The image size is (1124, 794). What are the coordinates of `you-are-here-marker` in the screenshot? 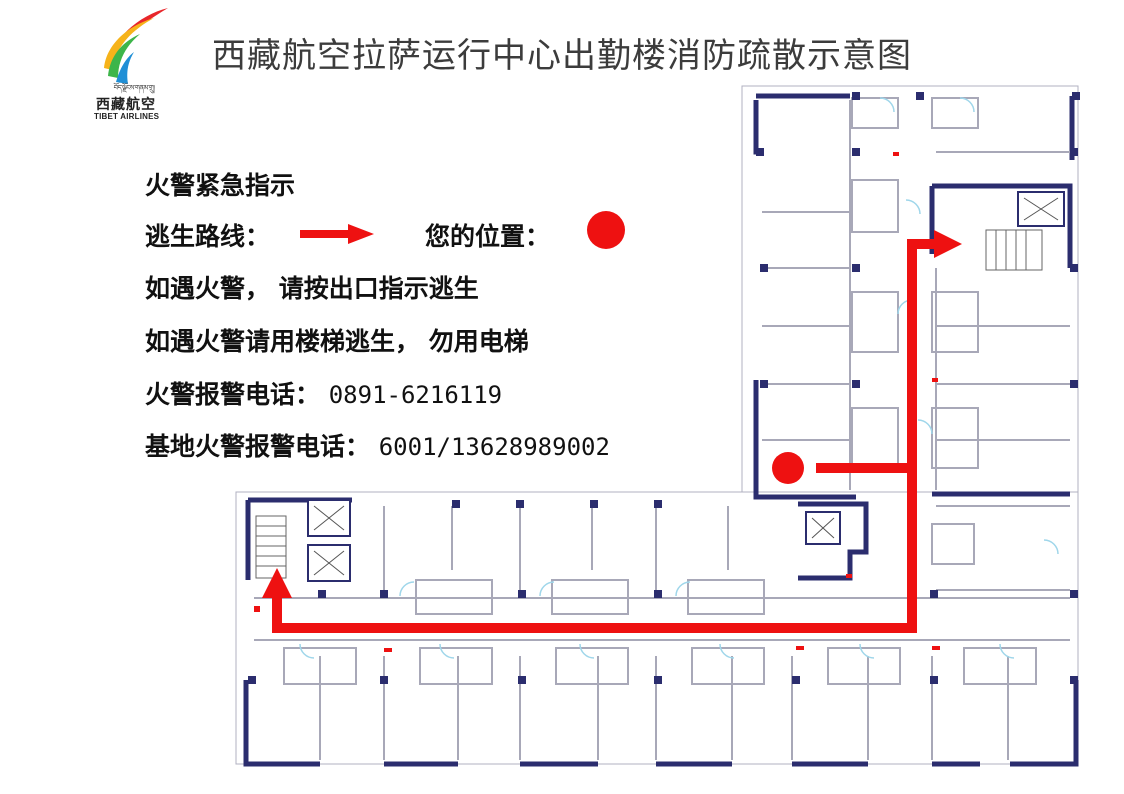 It's located at (788, 468).